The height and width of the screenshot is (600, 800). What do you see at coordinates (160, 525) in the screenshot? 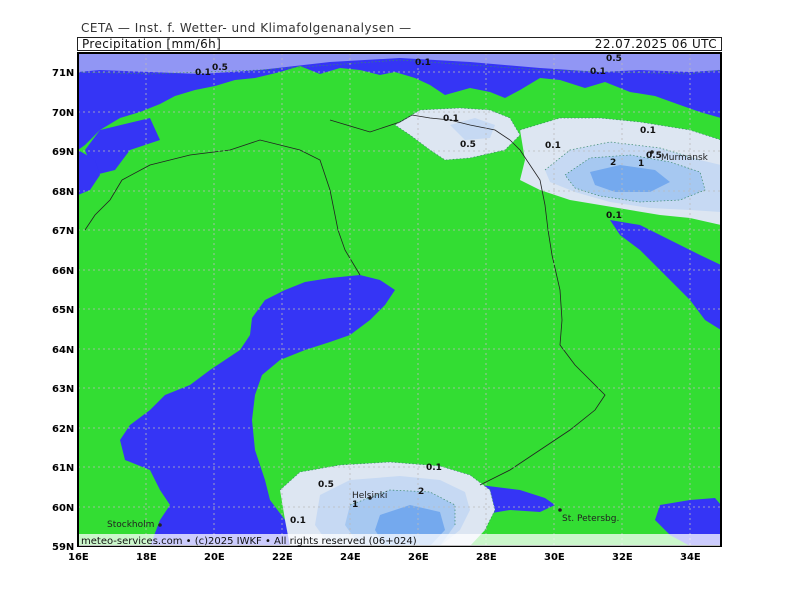
I see `city-marker-stockholm` at bounding box center [160, 525].